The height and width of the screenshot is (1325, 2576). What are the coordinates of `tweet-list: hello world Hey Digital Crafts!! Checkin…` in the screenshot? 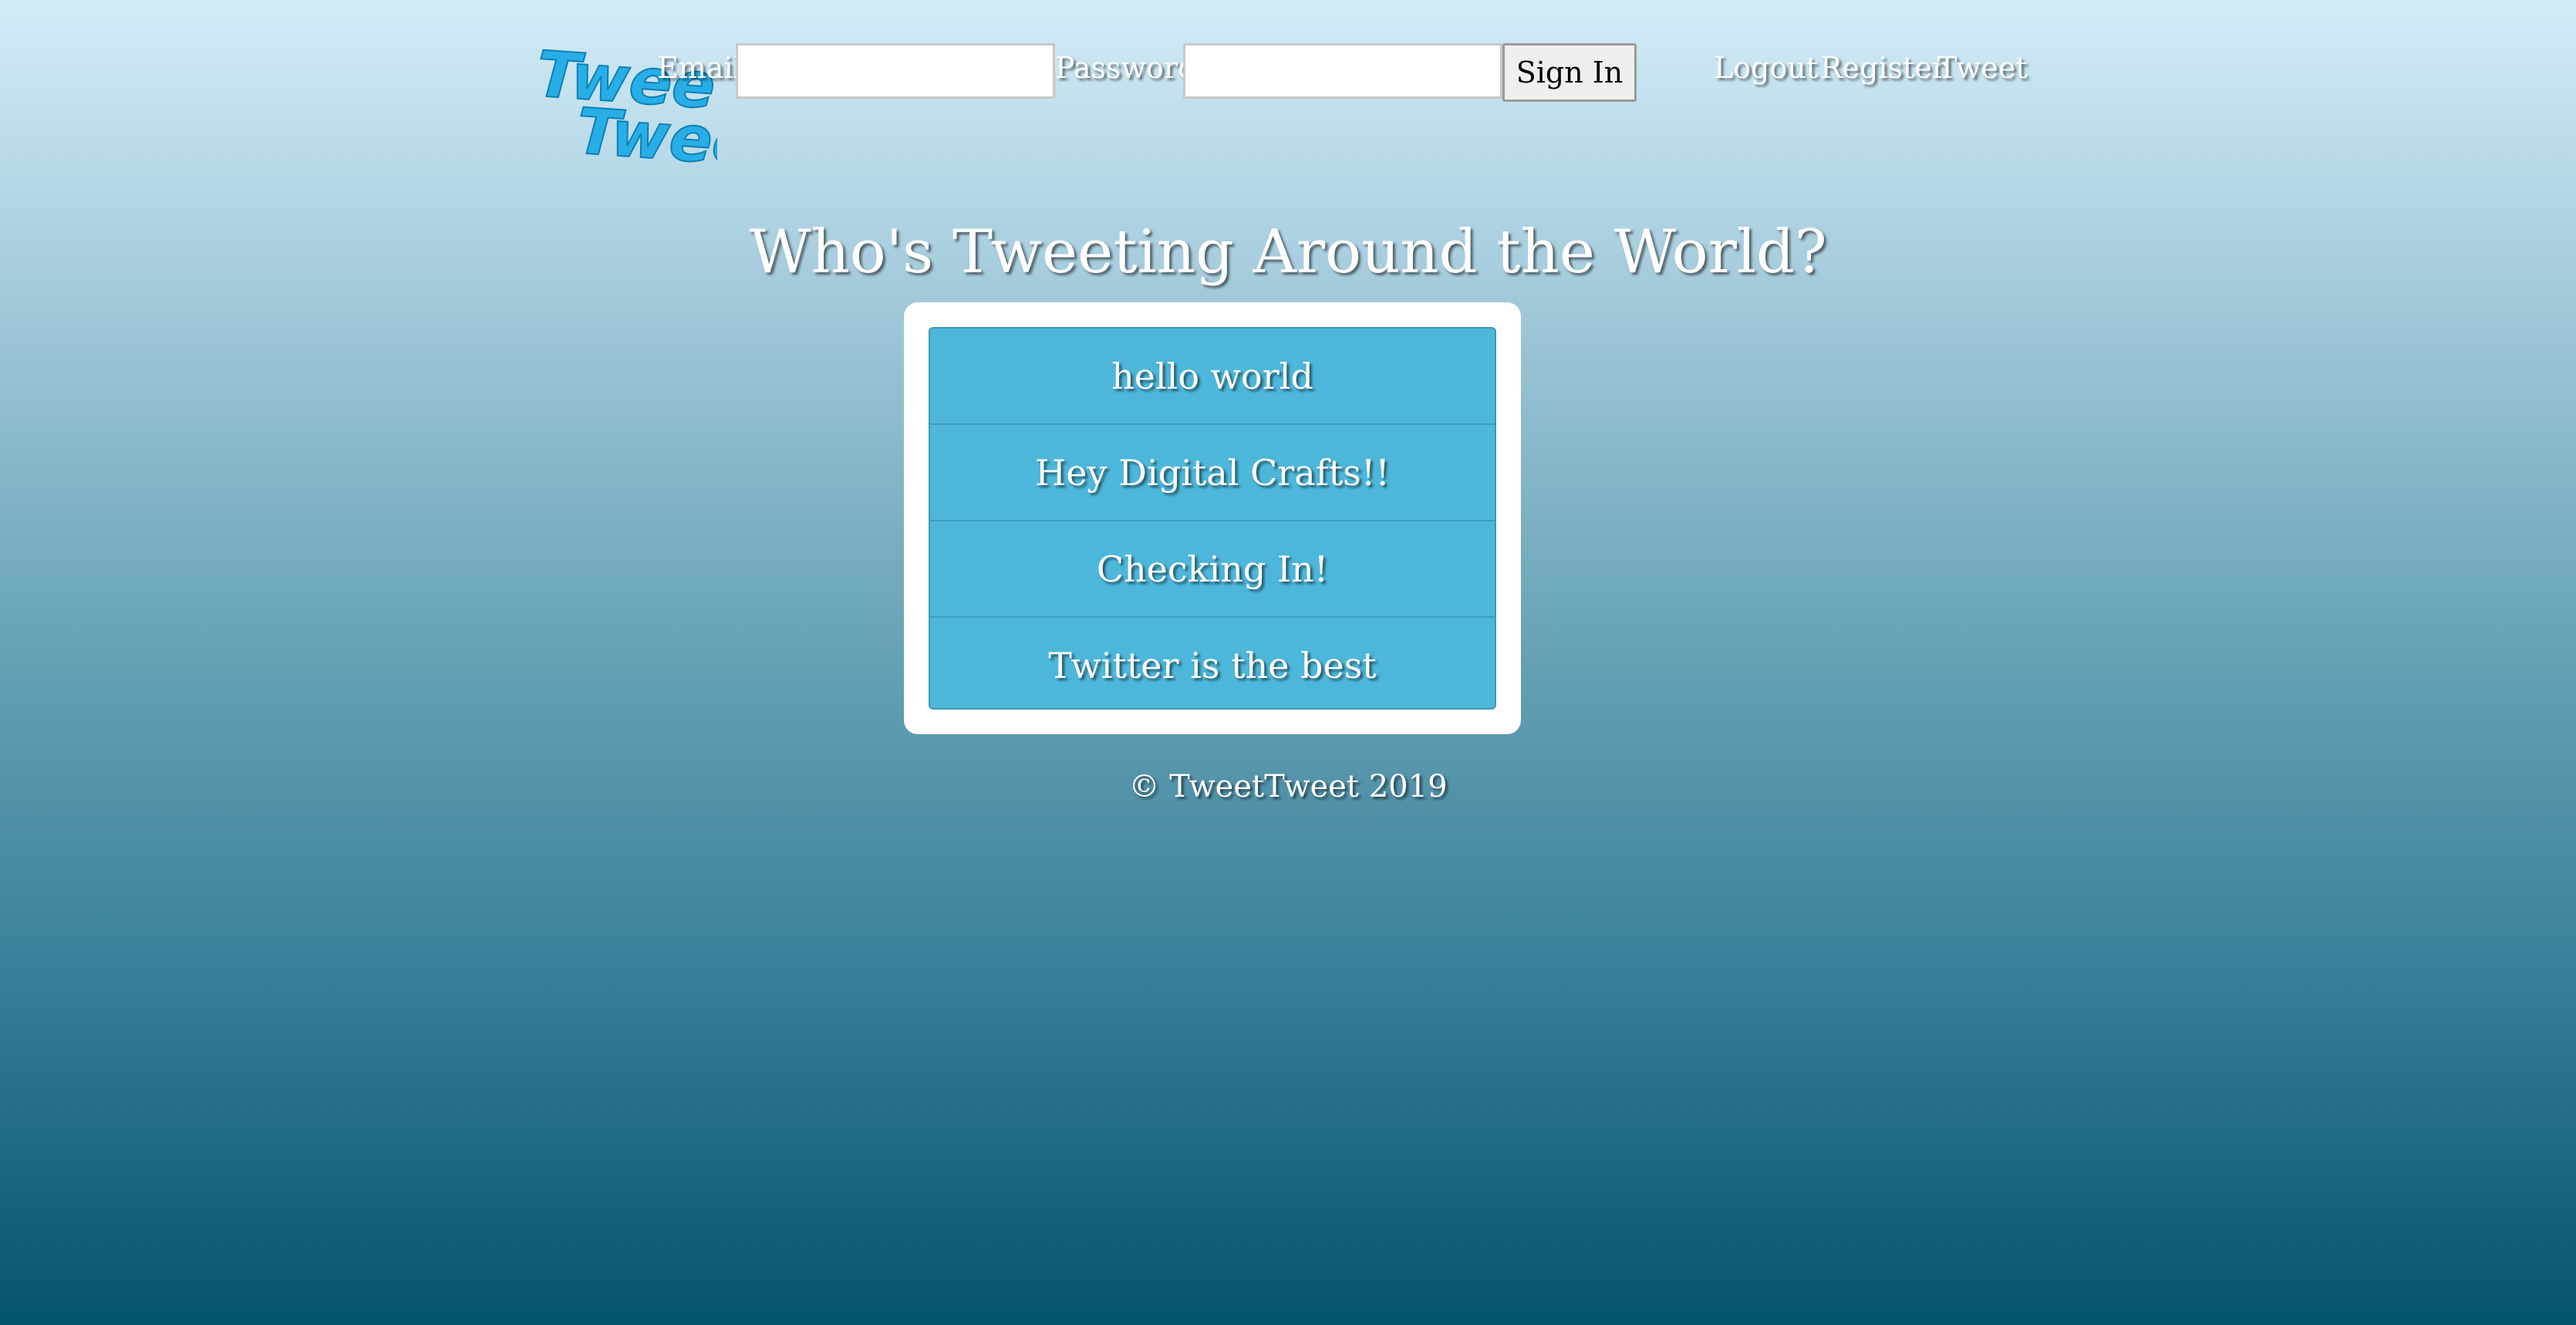 It's located at (1212, 518).